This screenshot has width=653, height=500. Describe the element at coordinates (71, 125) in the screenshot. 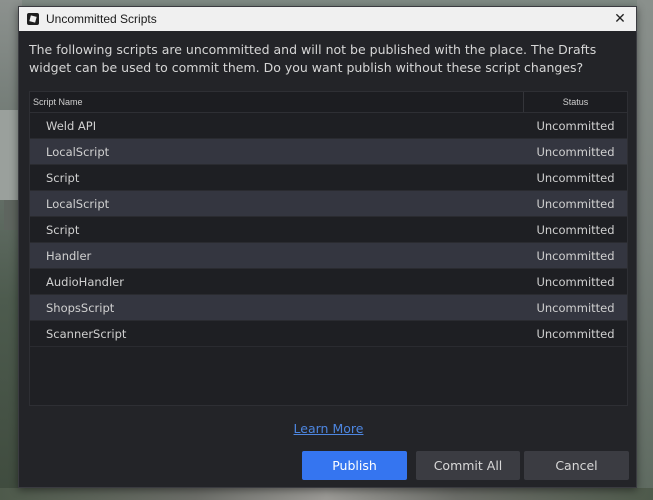

I see `script-name-cell: Weld API` at that location.